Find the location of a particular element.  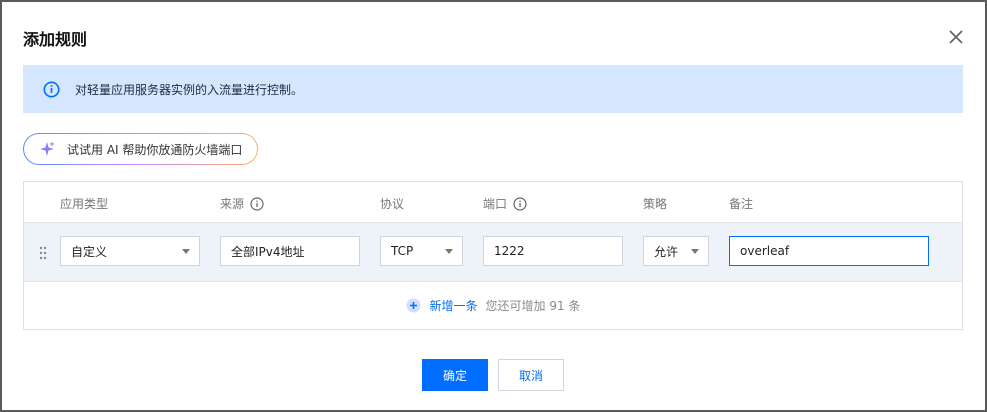

policy-value: 允许 is located at coordinates (666, 251).